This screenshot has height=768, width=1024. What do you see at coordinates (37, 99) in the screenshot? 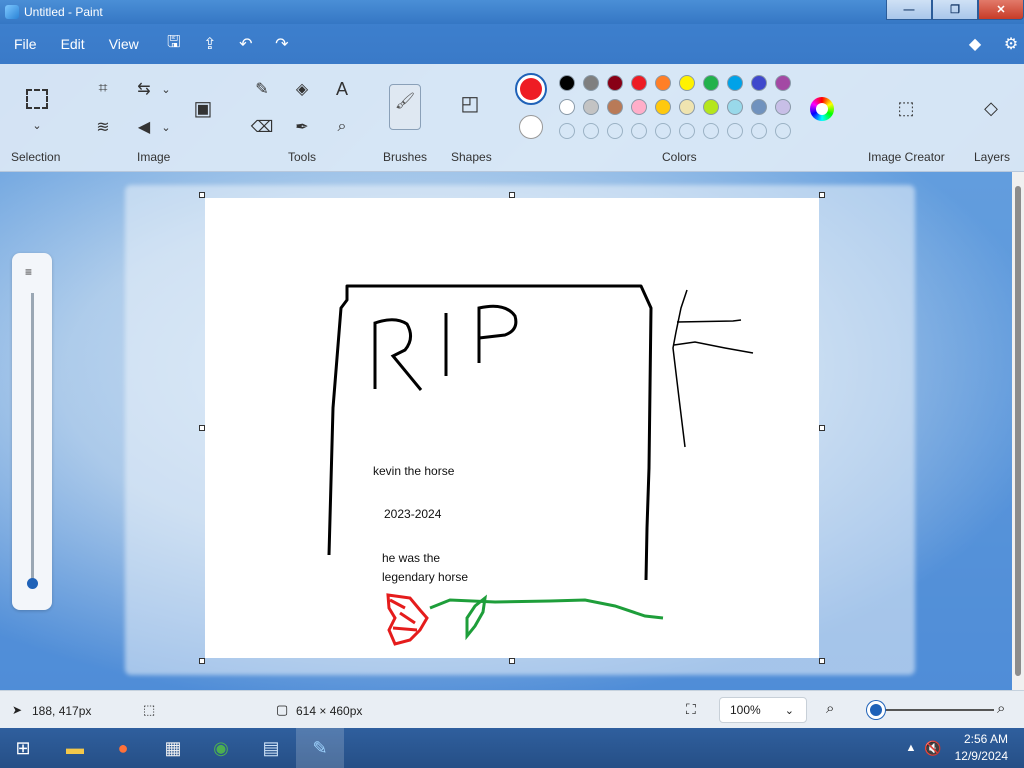
I see `selection-rectangle-icon` at bounding box center [37, 99].